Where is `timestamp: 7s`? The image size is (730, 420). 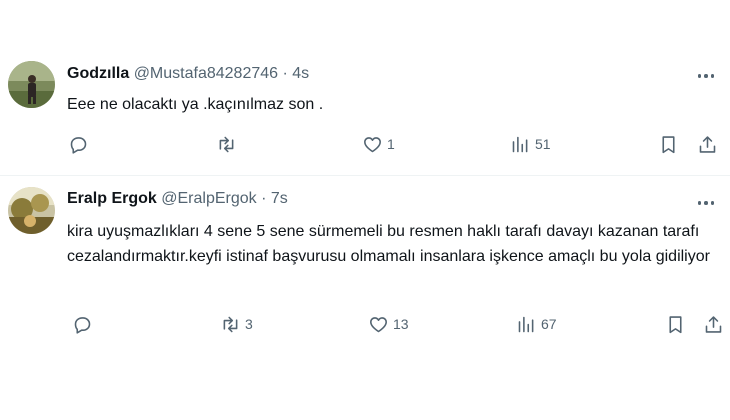
timestamp: 7s is located at coordinates (279, 198).